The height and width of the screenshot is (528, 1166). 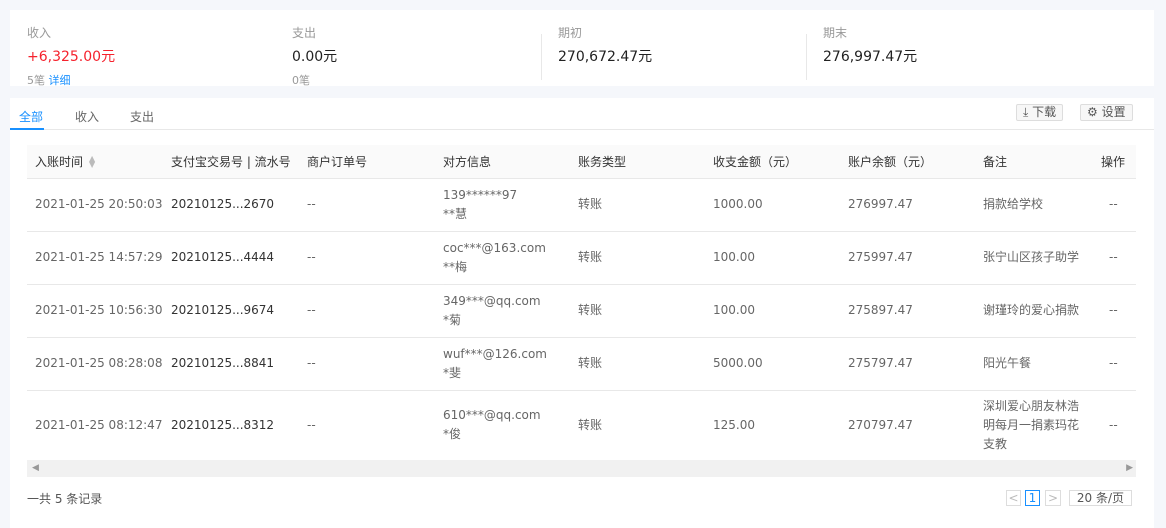 I want to click on cell: 5000.00, so click(x=772, y=364).